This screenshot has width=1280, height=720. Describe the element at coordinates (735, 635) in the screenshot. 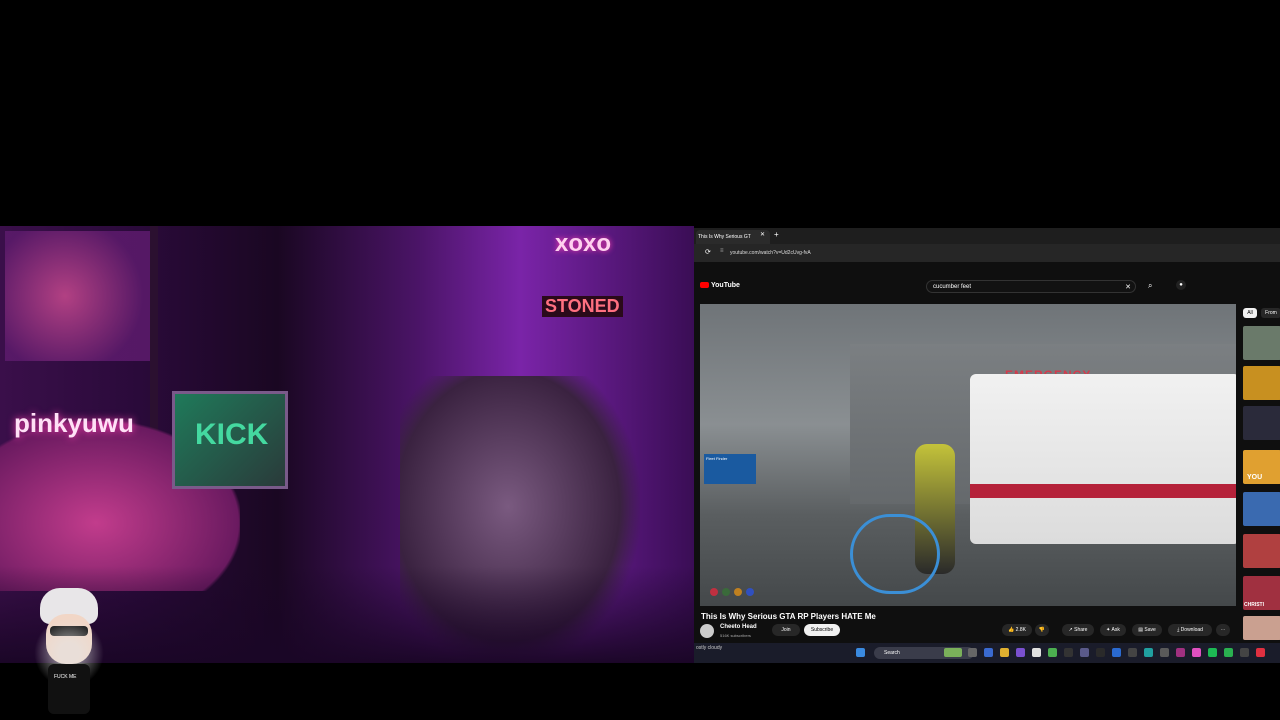

I see `subscriber-count: 516K subscribers` at that location.